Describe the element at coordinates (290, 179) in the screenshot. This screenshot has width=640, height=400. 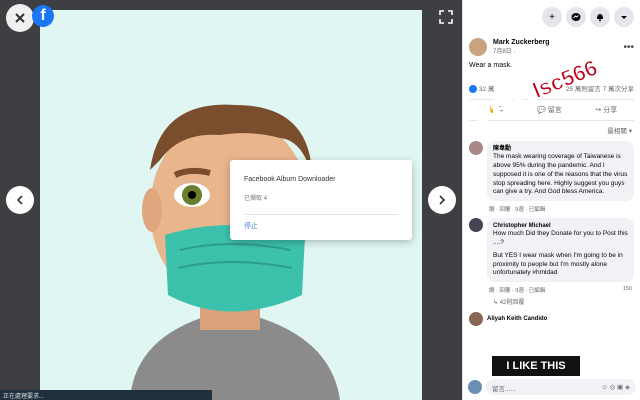
I see `popup-title: Facebook Album Downloader` at that location.